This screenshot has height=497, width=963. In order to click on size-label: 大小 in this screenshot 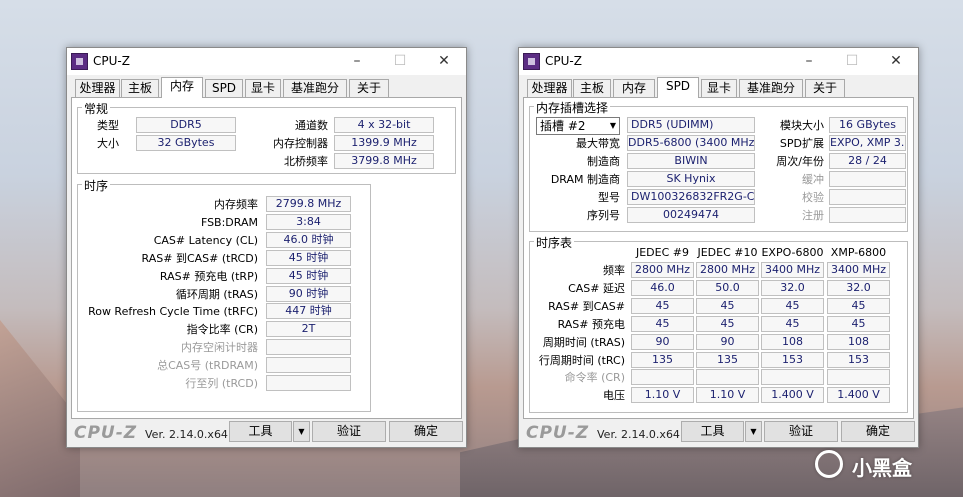, I will do `click(108, 143)`.